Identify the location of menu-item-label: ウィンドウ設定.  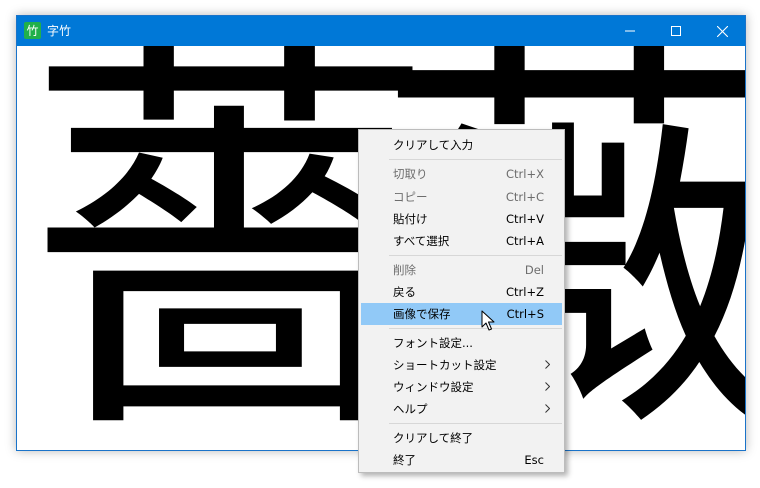
(433, 387).